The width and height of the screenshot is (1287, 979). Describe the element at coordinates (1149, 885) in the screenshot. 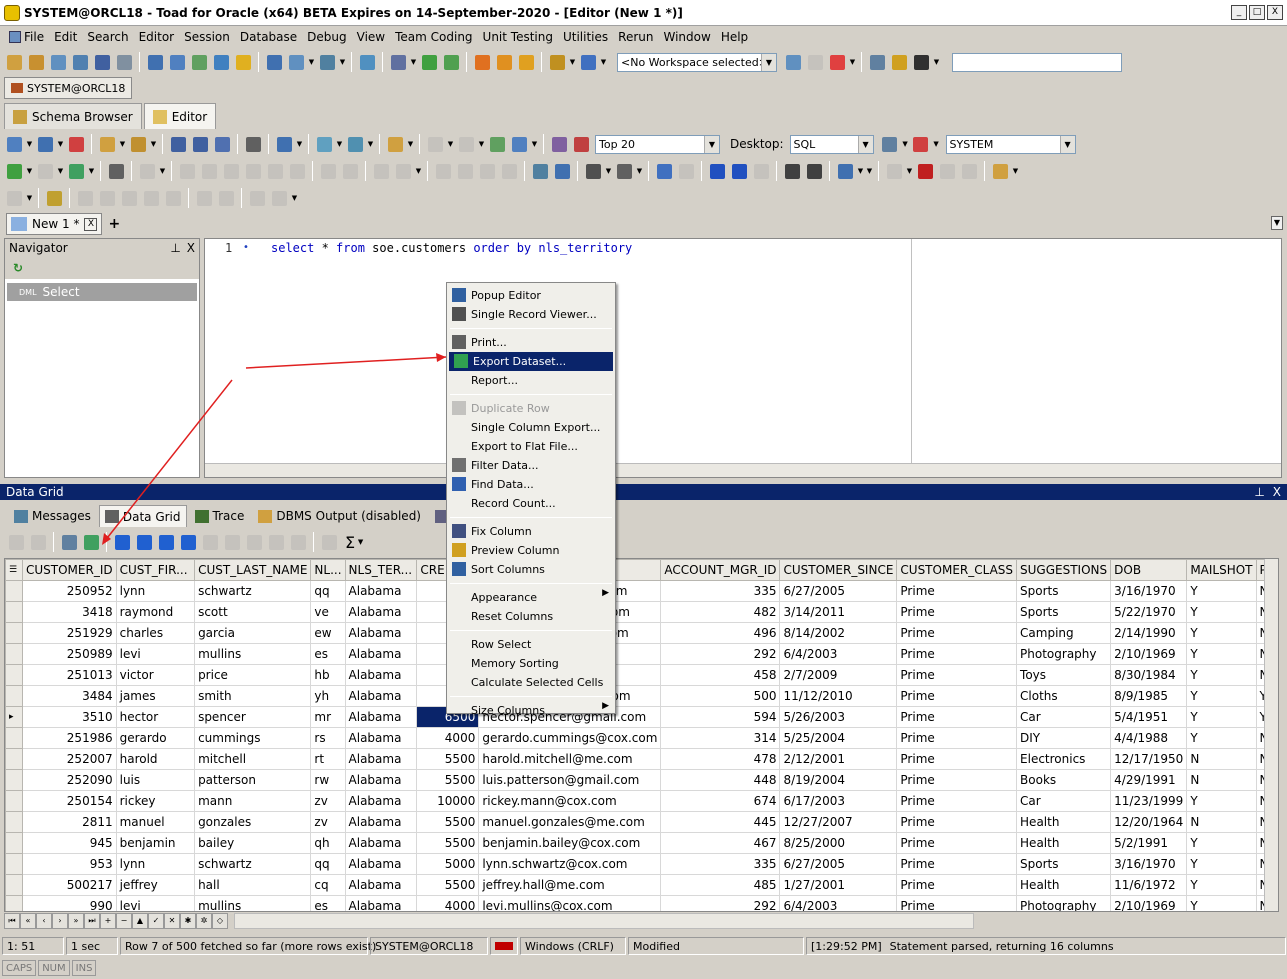

I see `table-cell: 11/6/1972` at that location.